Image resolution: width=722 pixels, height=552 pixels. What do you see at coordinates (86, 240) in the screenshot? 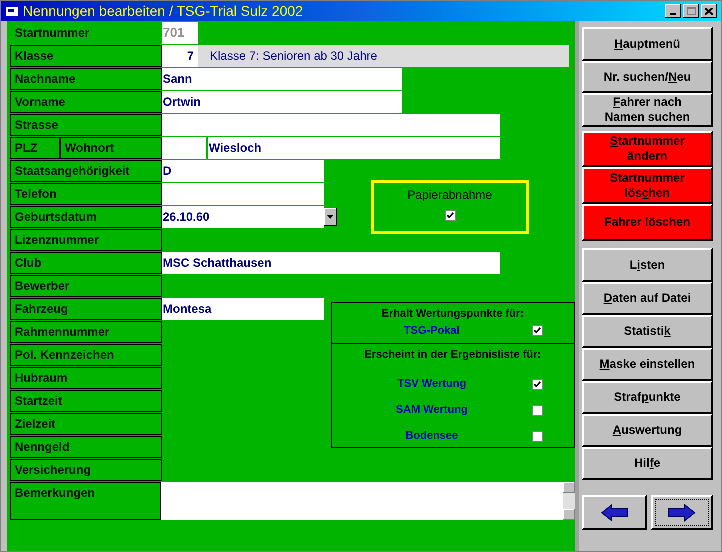
I see `field-label: Lizenznummer` at bounding box center [86, 240].